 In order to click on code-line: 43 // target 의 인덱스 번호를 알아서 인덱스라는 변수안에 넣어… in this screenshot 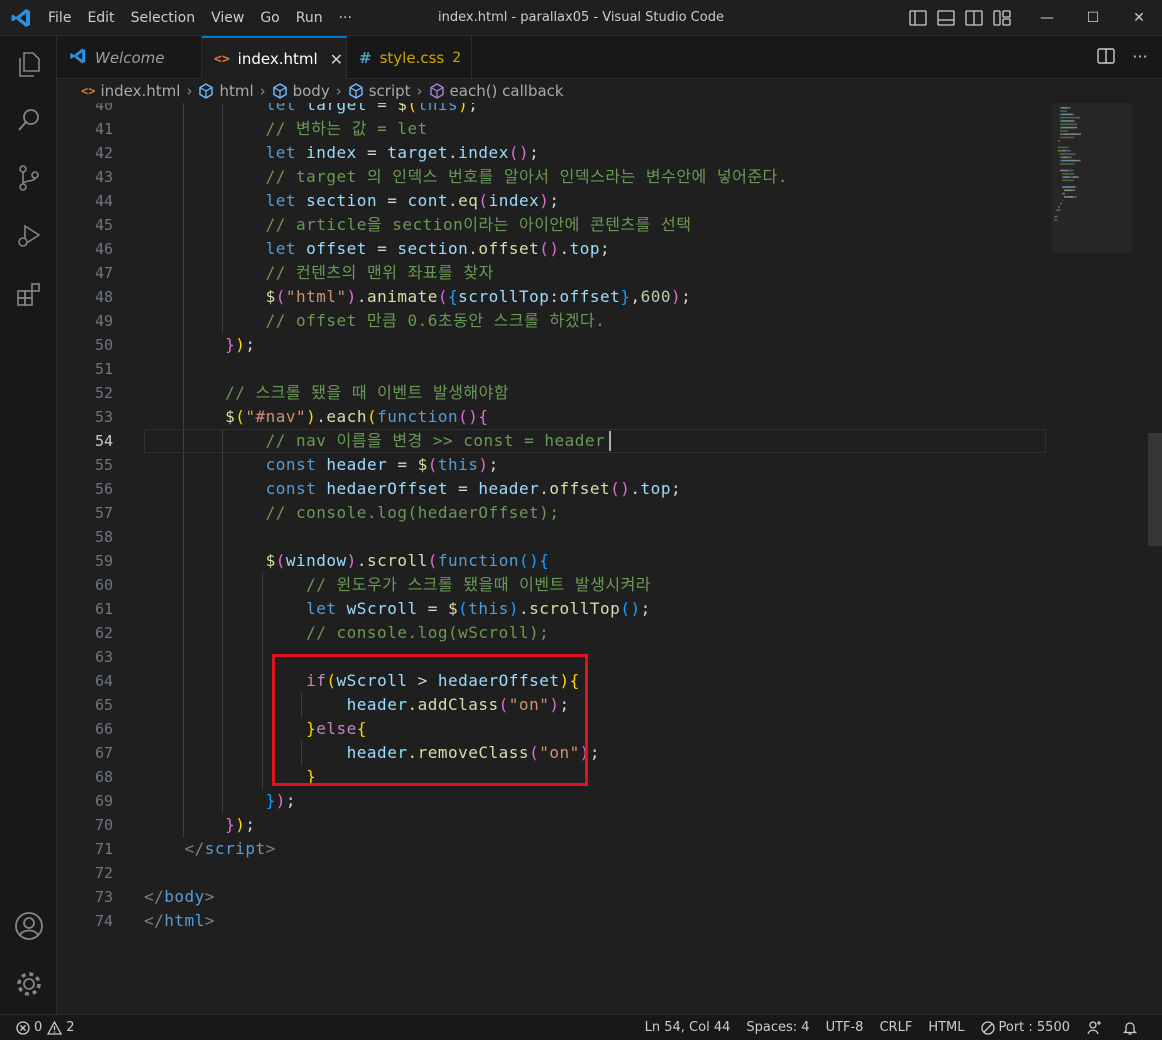, I will do `click(557, 177)`.